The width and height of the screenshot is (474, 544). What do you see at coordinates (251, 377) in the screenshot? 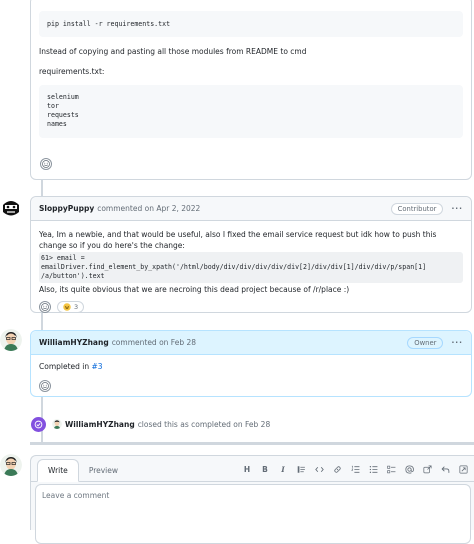
I see `comment-body: Completed in #3` at bounding box center [251, 377].